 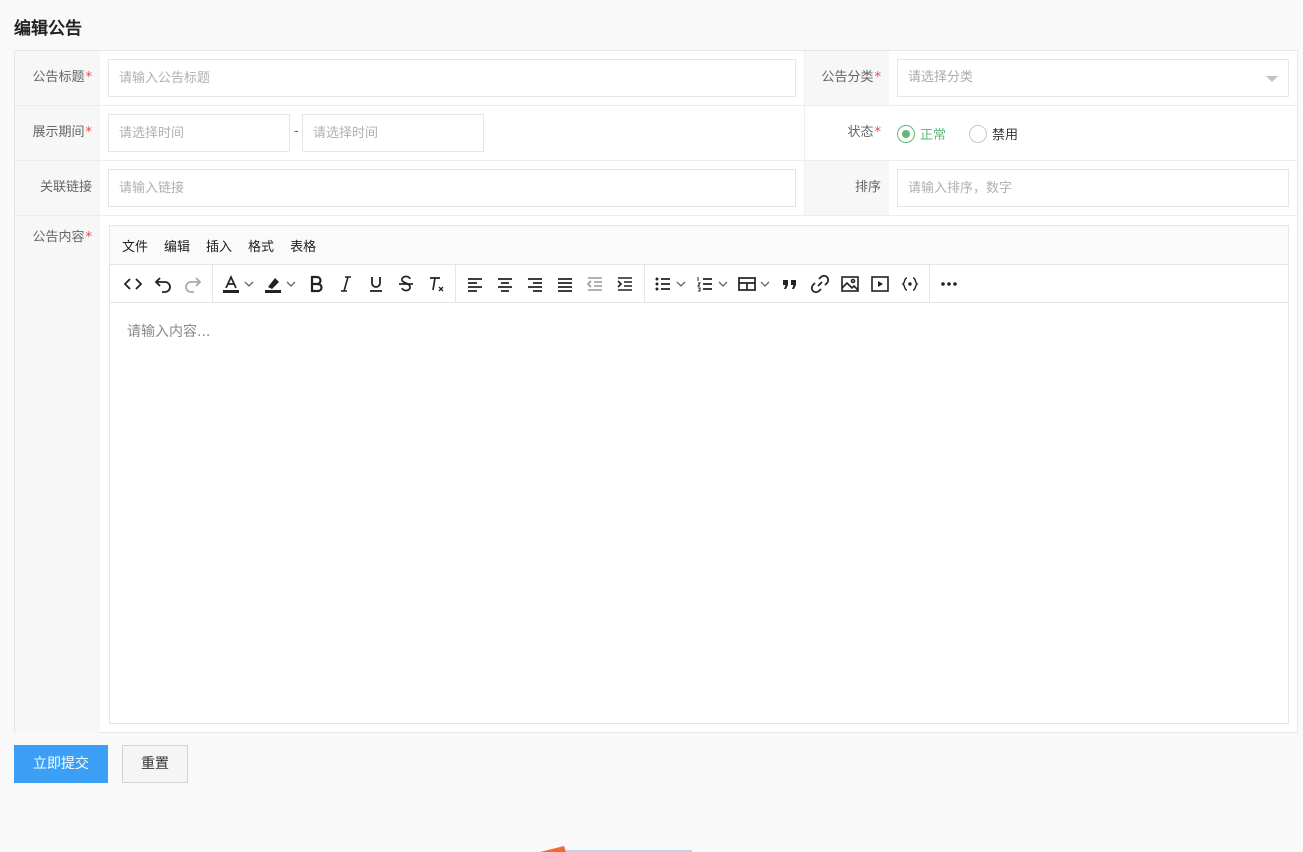 I want to click on undo-icon, so click(x=163, y=284).